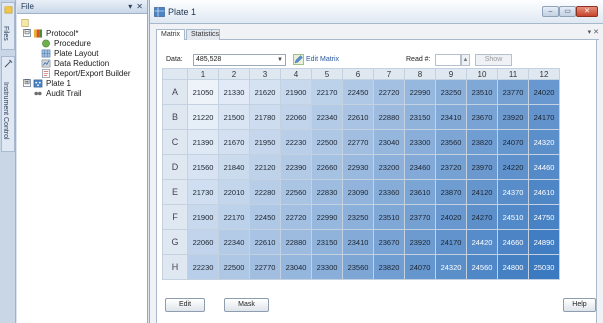 The width and height of the screenshot is (603, 323). I want to click on read-number-spinner: ▲, so click(465, 60).